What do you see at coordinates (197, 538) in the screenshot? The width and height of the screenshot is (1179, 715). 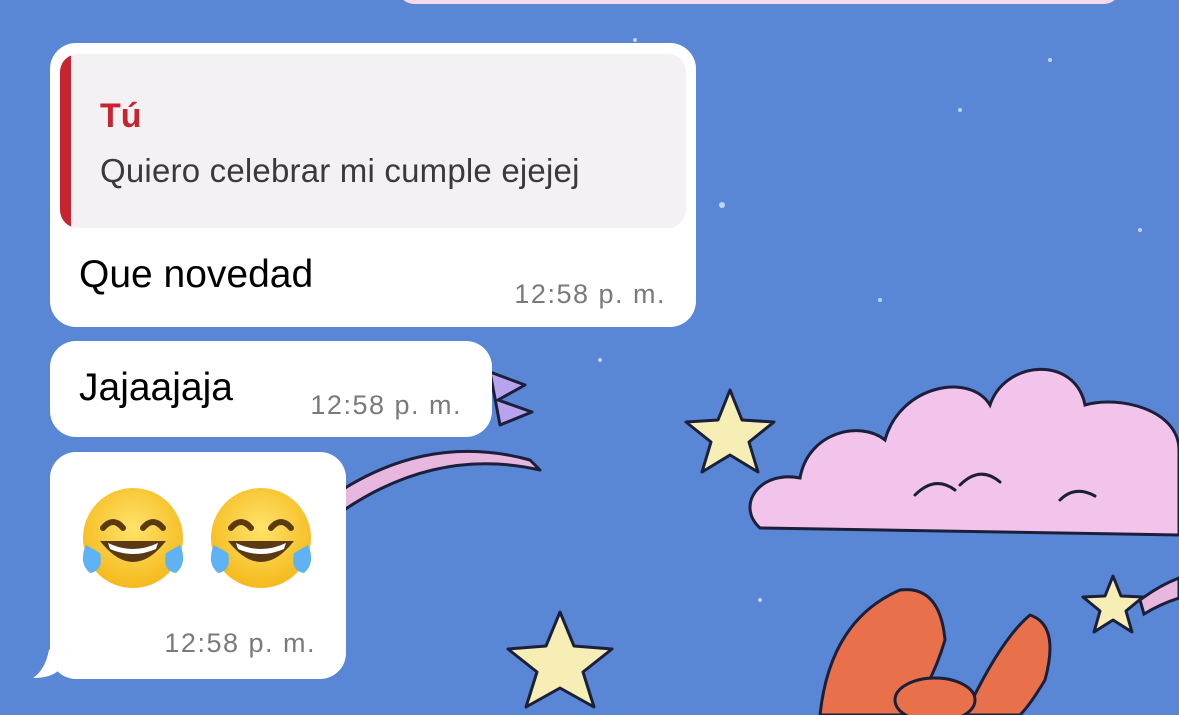 I see `emoji-row` at bounding box center [197, 538].